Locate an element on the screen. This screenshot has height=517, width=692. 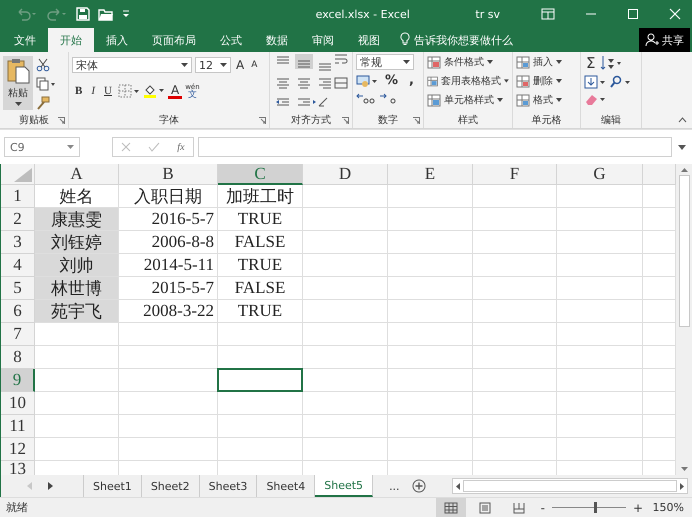
column-header: C is located at coordinates (260, 174).